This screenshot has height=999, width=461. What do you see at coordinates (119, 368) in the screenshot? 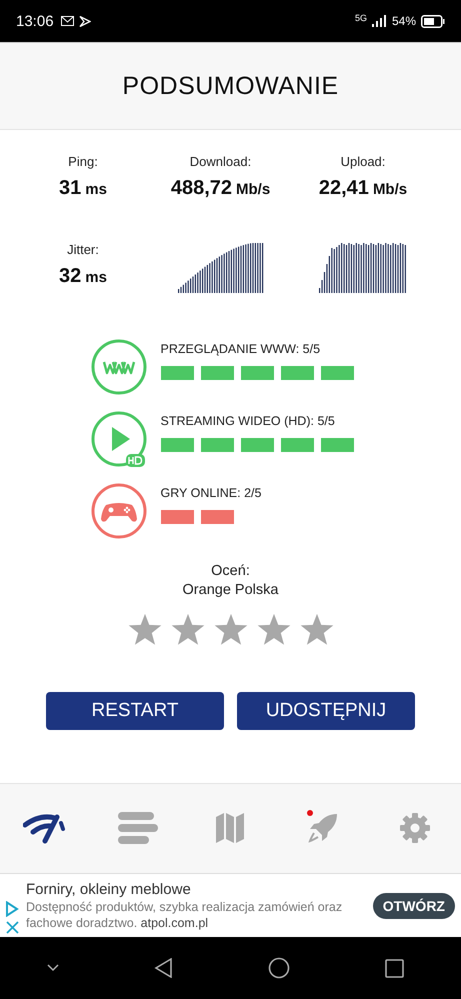
I see `www-icon` at bounding box center [119, 368].